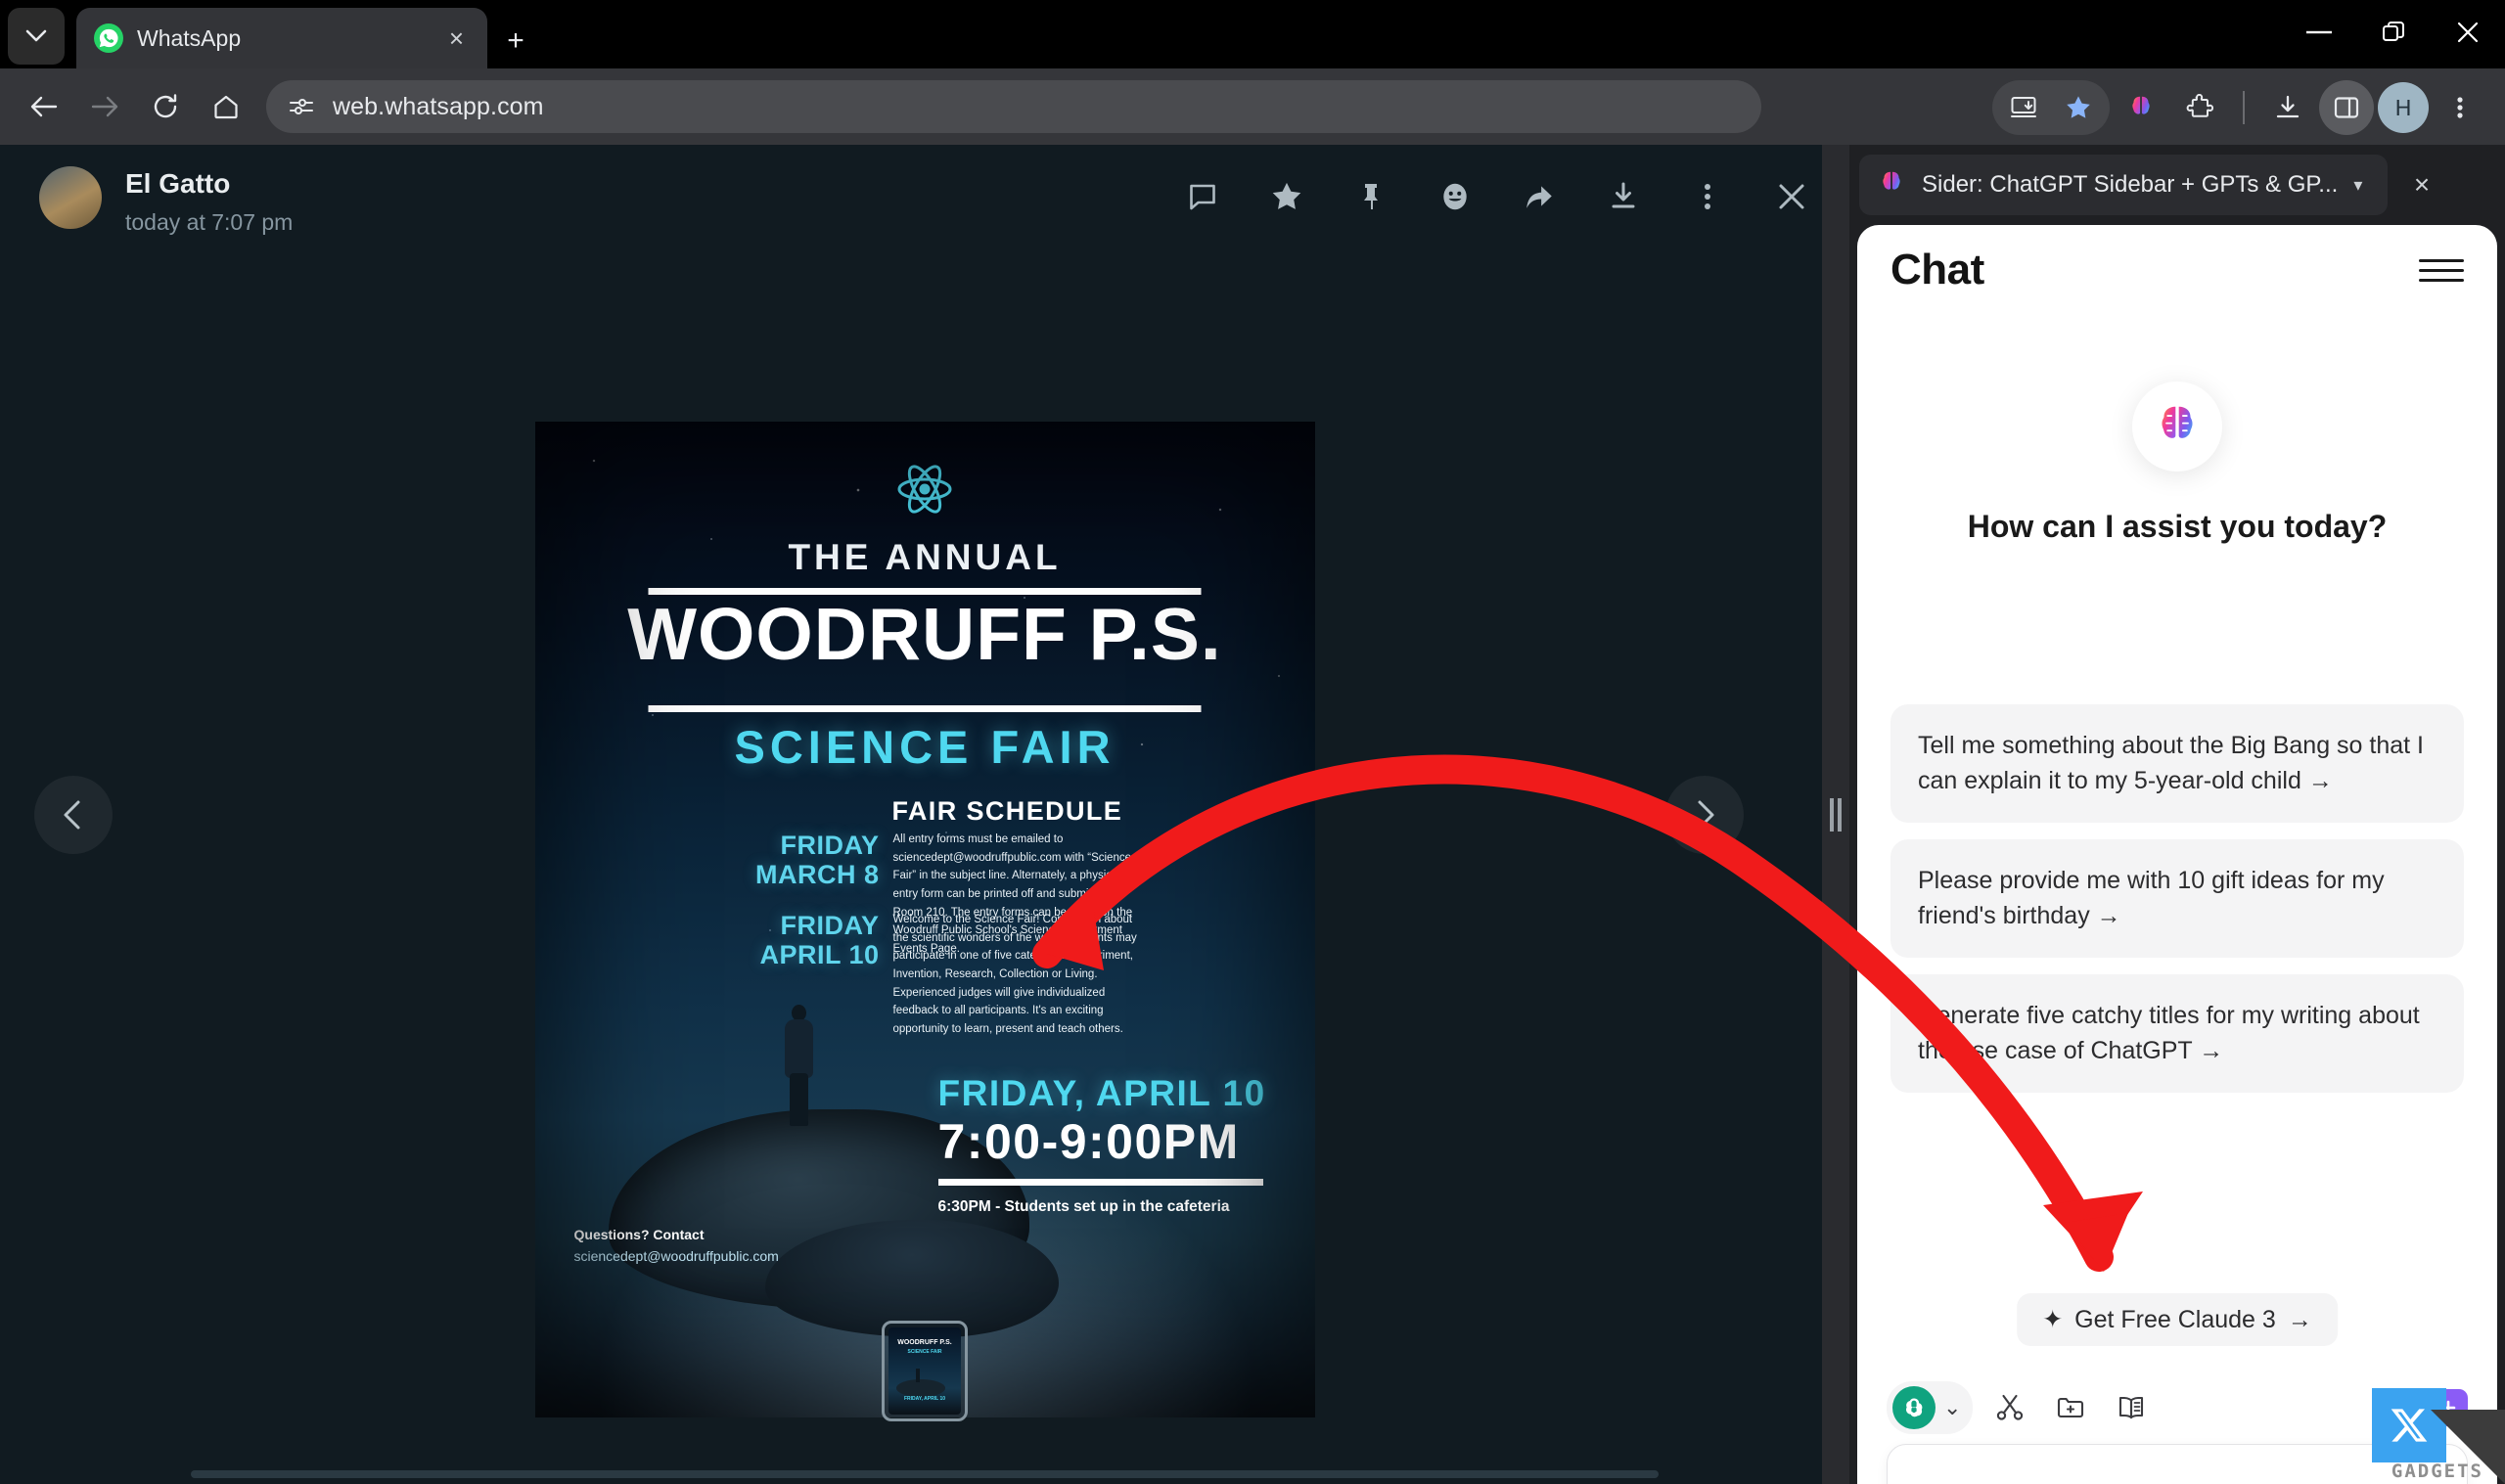 This screenshot has height=1484, width=2505. I want to click on forward-icon, so click(1539, 196).